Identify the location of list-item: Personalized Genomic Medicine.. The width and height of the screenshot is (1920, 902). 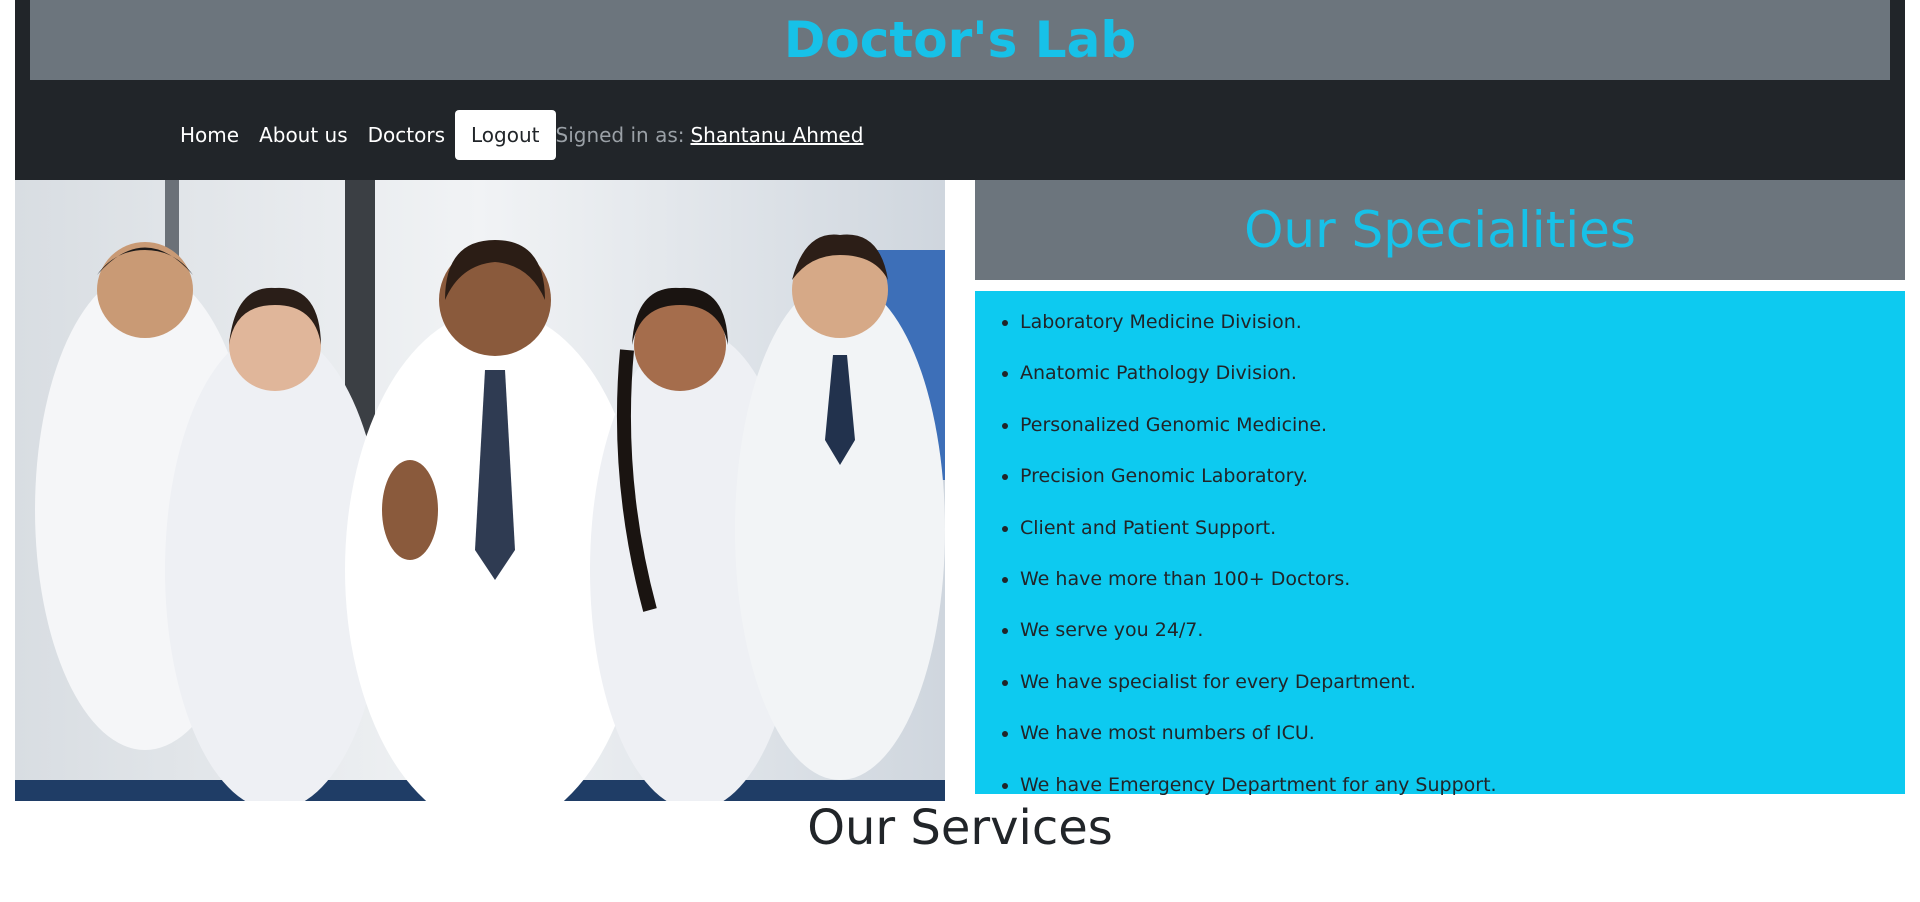
(1462, 425).